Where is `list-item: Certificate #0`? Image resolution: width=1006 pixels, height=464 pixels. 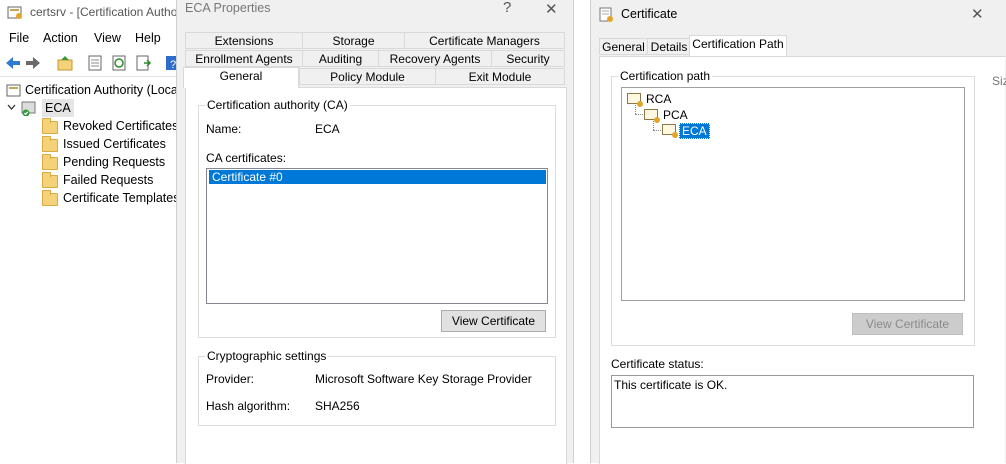 list-item: Certificate #0 is located at coordinates (377, 177).